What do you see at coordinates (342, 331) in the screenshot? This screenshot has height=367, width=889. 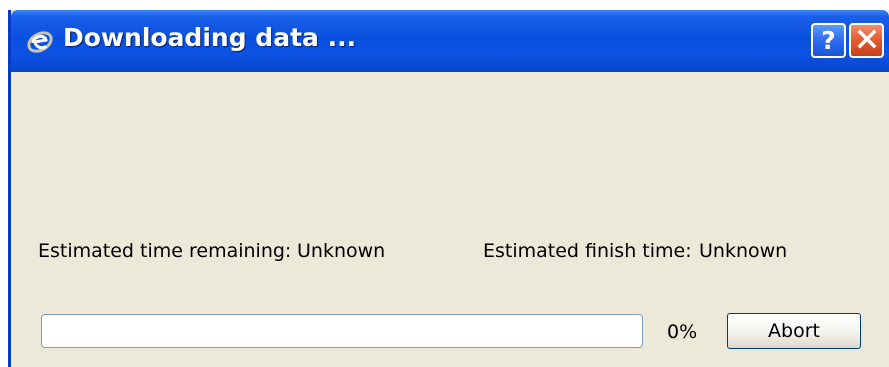 I see `progress-bar` at bounding box center [342, 331].